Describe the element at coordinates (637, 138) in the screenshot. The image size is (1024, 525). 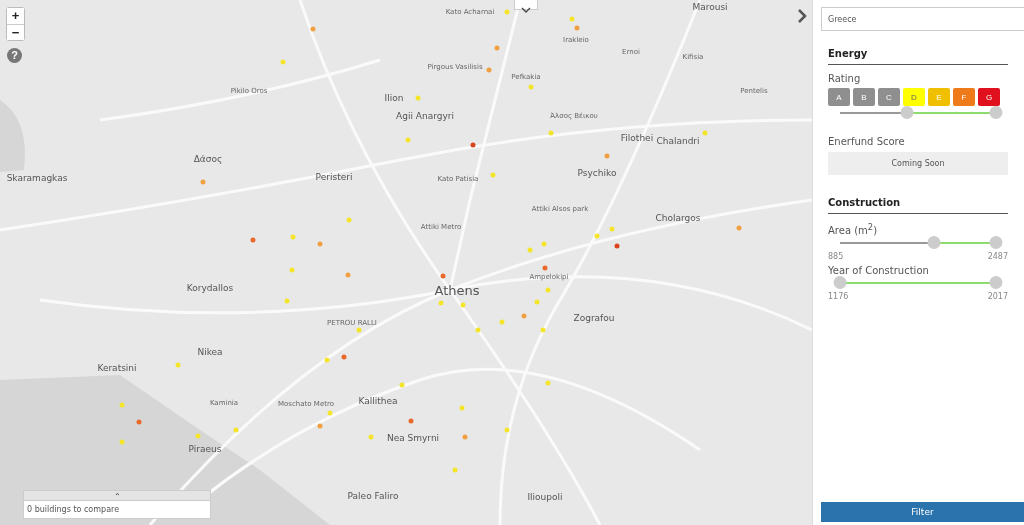
I see `place-label: Filothei` at that location.